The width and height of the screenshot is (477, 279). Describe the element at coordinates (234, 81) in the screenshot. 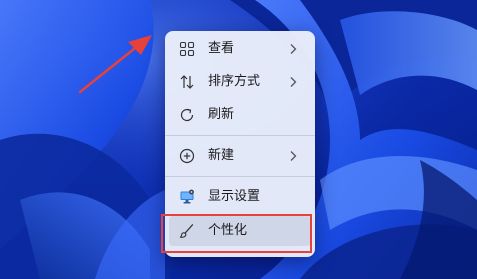

I see `menu-item-label: 排序方式` at that location.